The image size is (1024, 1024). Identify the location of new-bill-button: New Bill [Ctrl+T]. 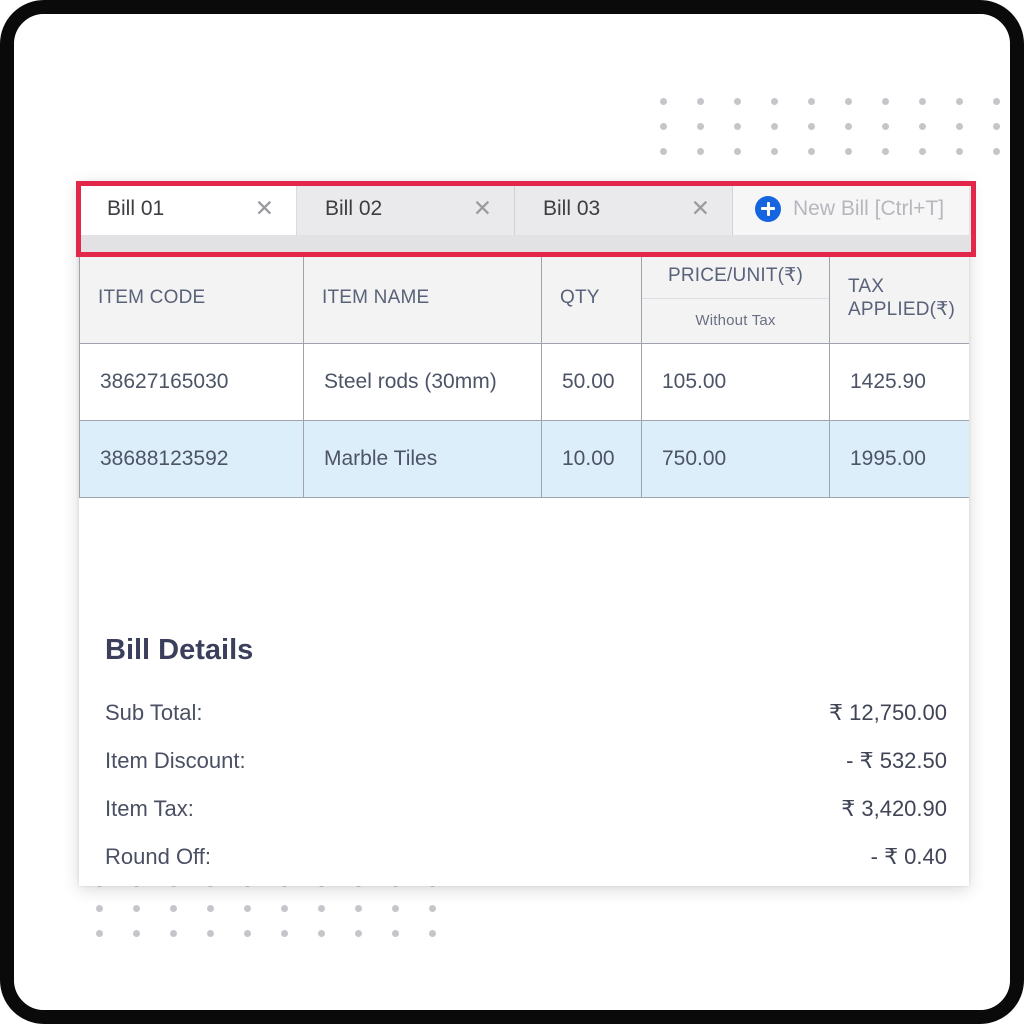
(851, 208).